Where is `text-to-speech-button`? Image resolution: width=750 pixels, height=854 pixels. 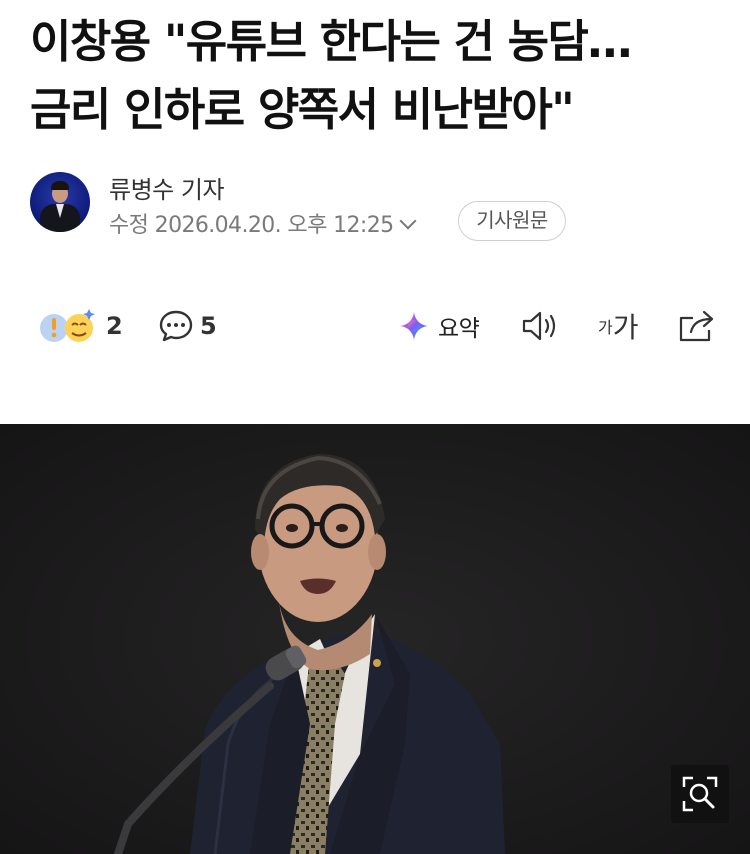 text-to-speech-button is located at coordinates (540, 326).